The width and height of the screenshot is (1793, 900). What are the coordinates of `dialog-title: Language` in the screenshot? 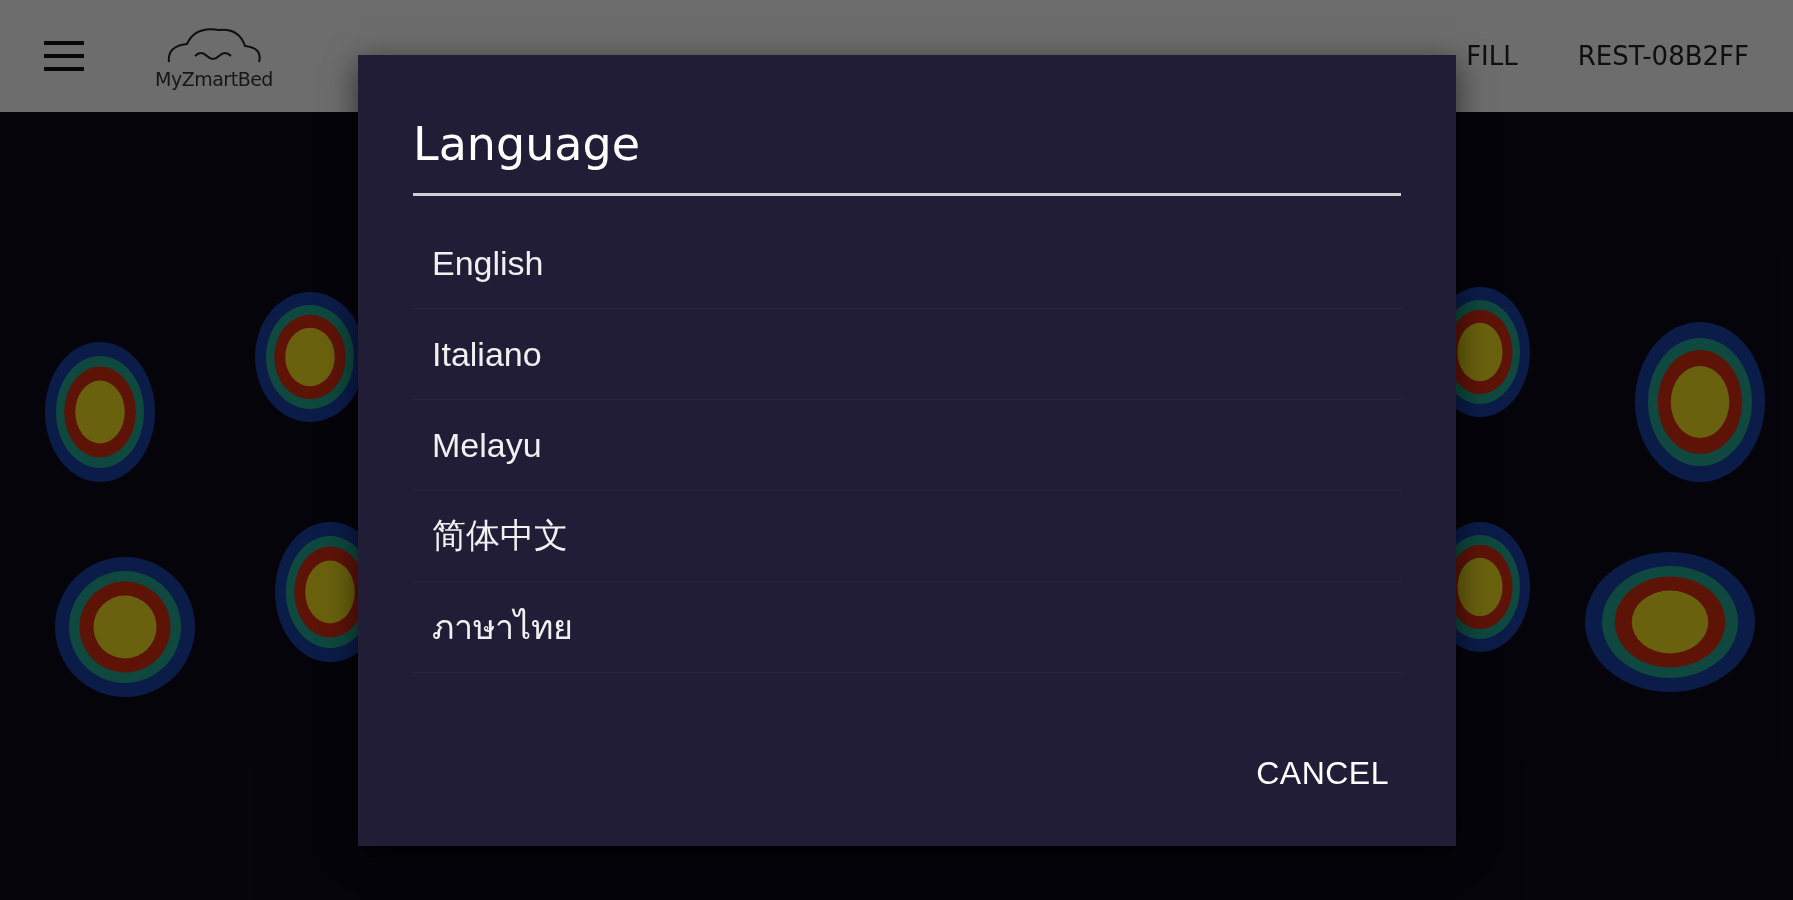 It's located at (907, 156).